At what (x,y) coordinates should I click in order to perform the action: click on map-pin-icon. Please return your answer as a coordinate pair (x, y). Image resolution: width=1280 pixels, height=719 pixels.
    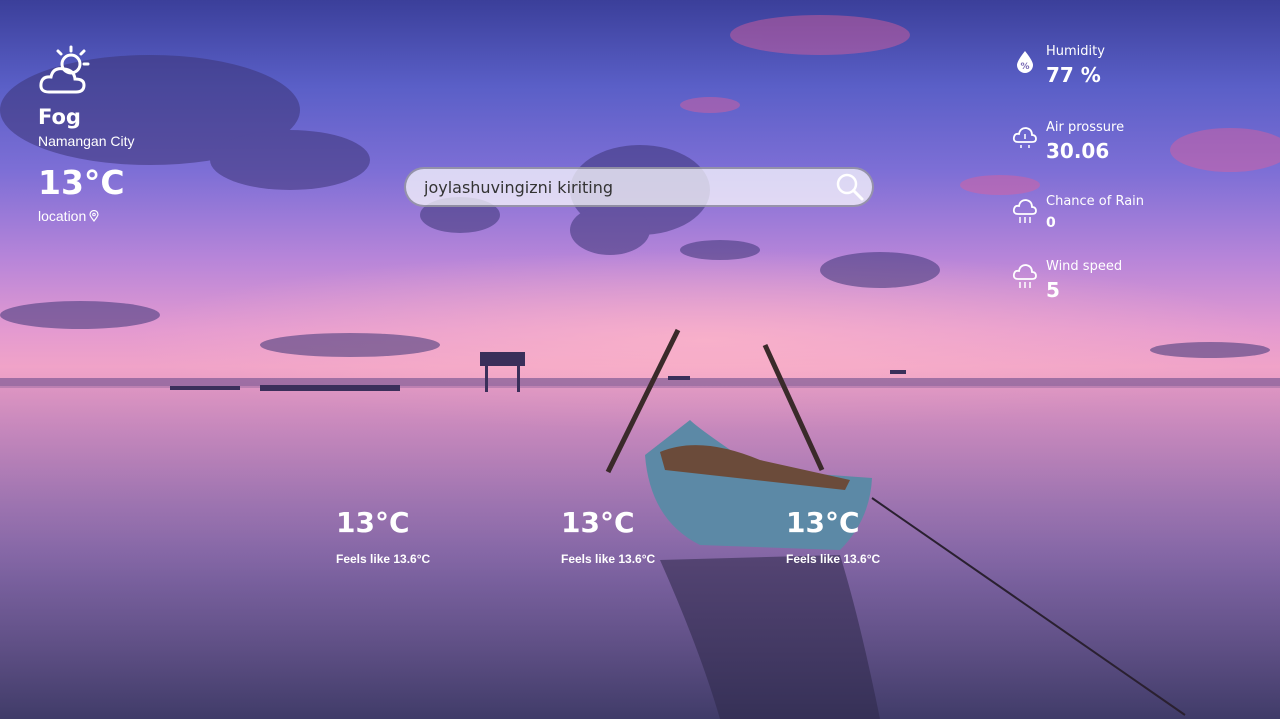
    Looking at the image, I should click on (94, 216).